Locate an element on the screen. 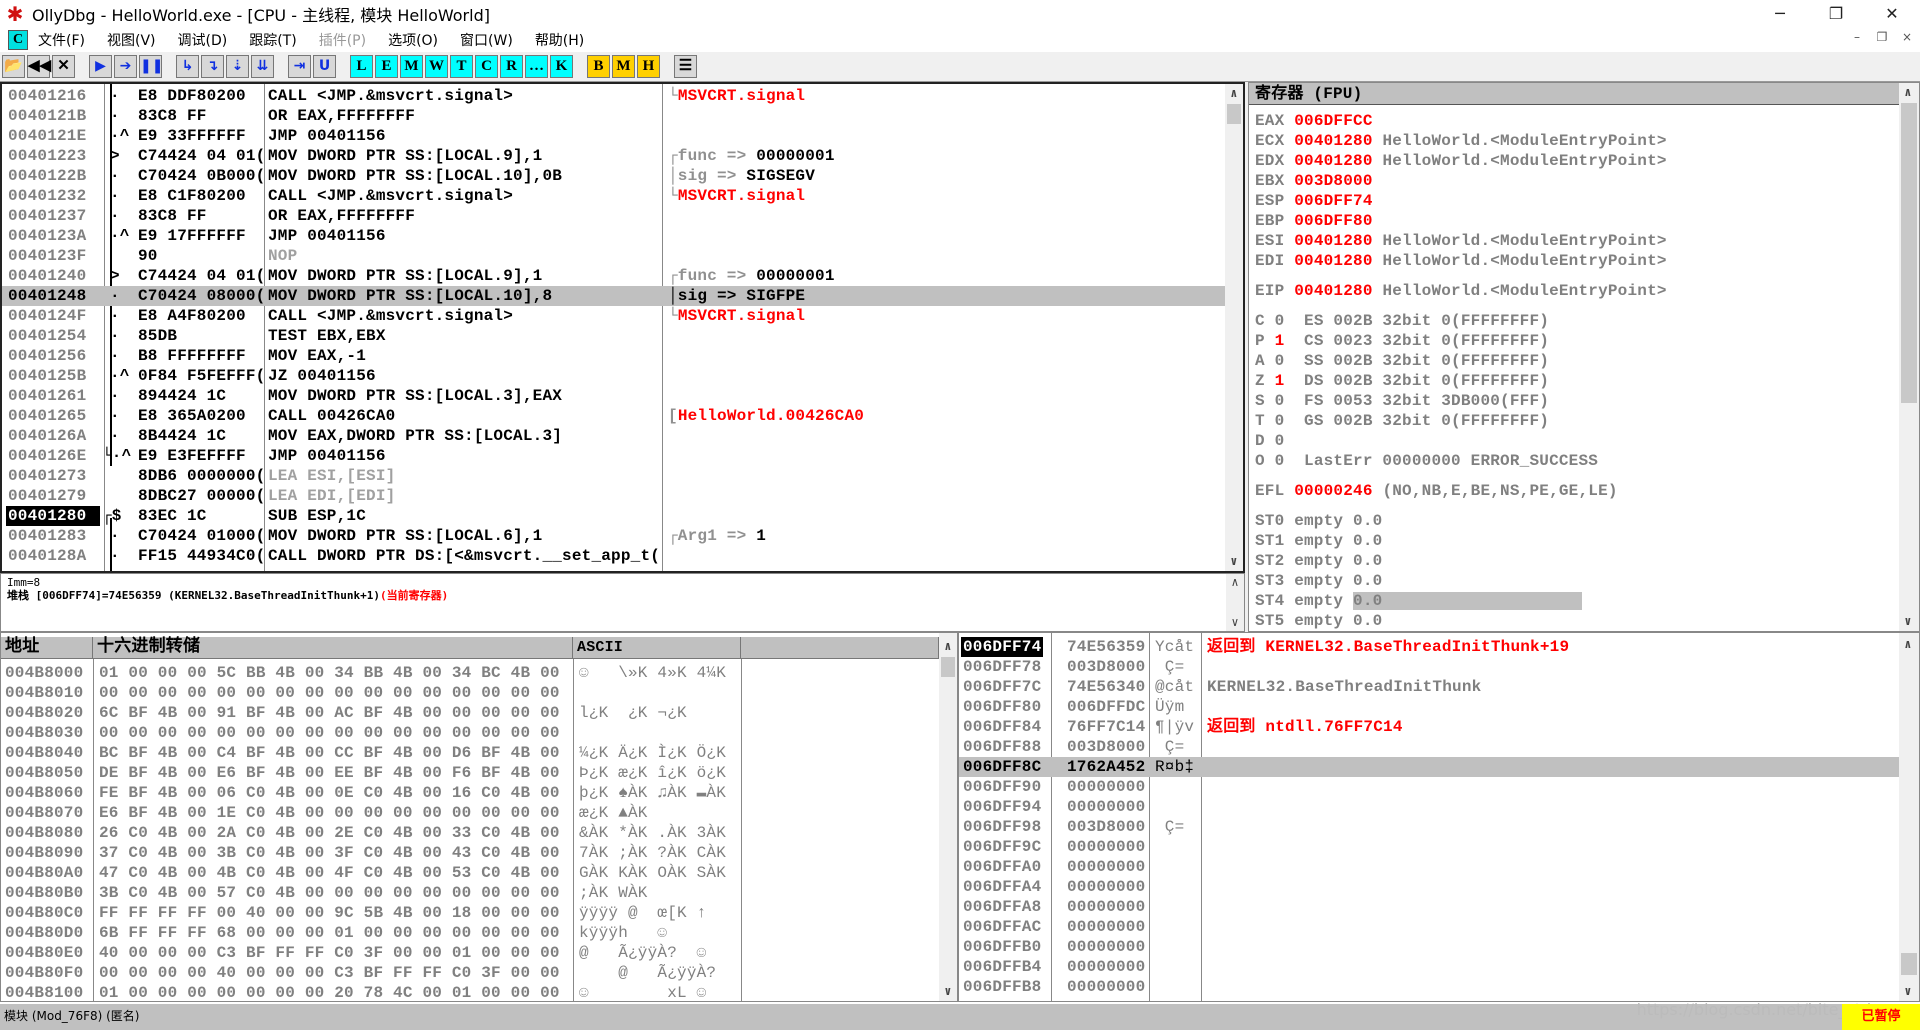 This screenshot has width=1920, height=1030. dump-scrollbar: ∧ ∨ is located at coordinates (948, 817).